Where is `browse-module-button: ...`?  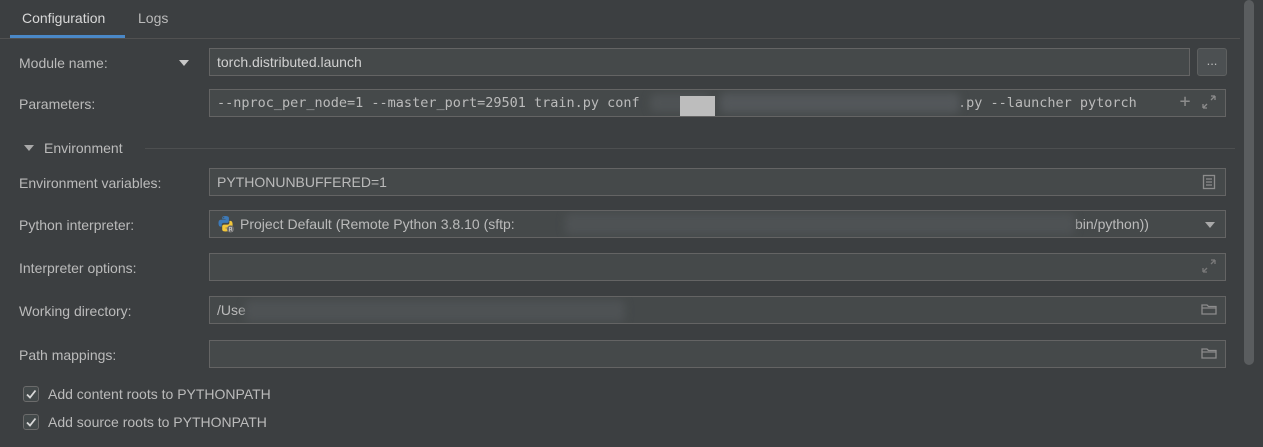 browse-module-button: ... is located at coordinates (1212, 62).